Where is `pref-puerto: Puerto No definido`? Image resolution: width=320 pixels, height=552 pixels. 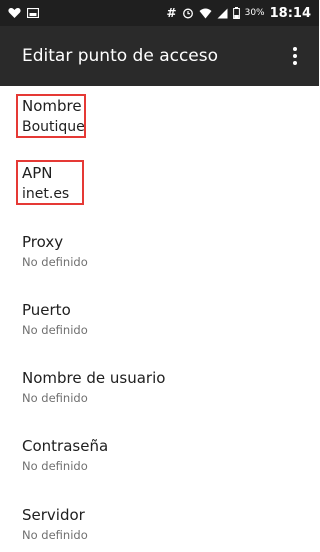
pref-puerto: Puerto No definido is located at coordinates (167, 319).